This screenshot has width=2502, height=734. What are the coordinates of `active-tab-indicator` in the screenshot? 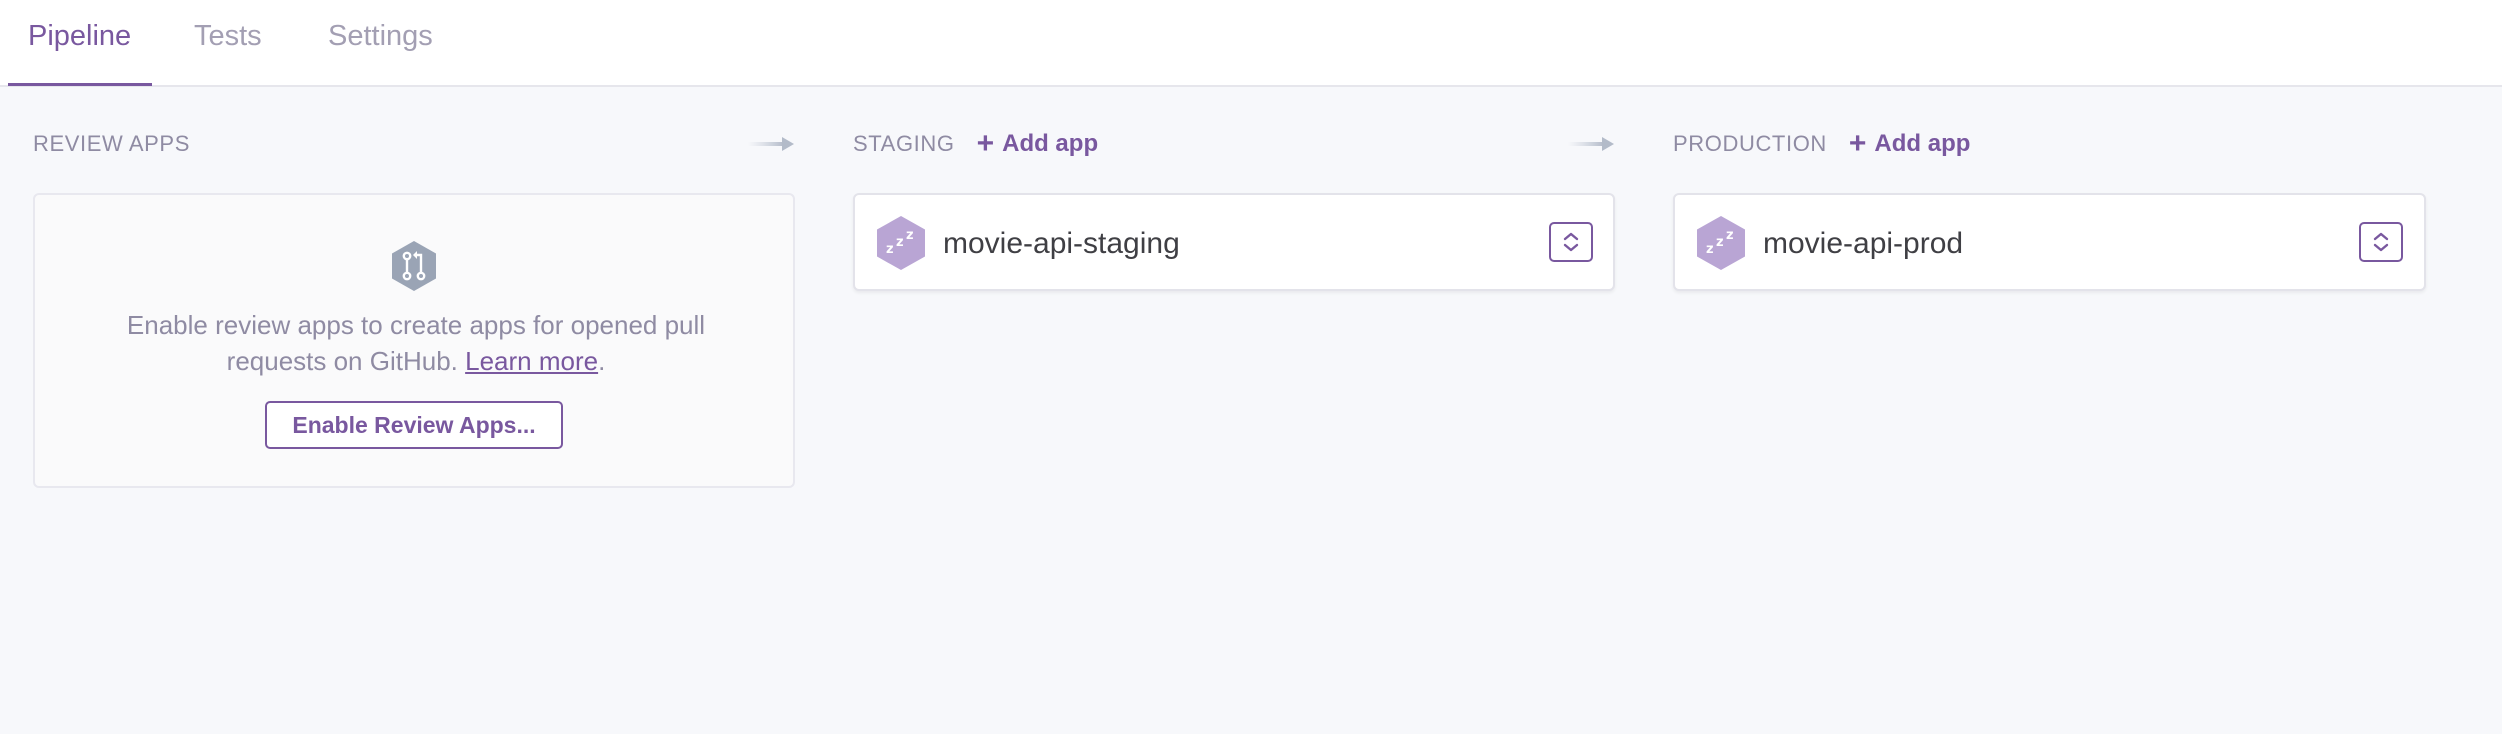 It's located at (80, 84).